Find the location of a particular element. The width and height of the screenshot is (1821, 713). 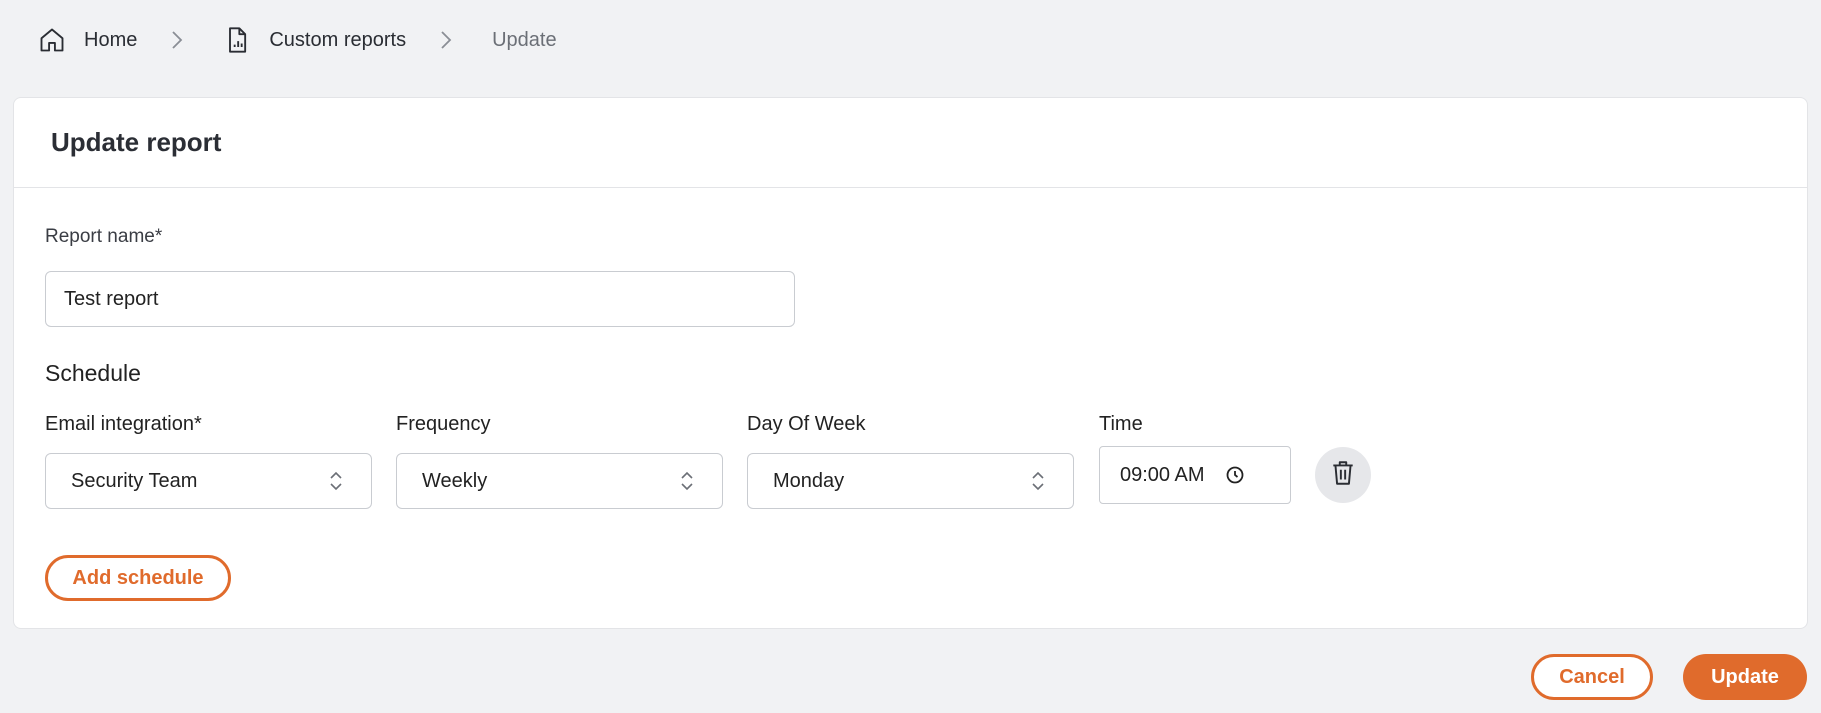

home-icon is located at coordinates (52, 40).